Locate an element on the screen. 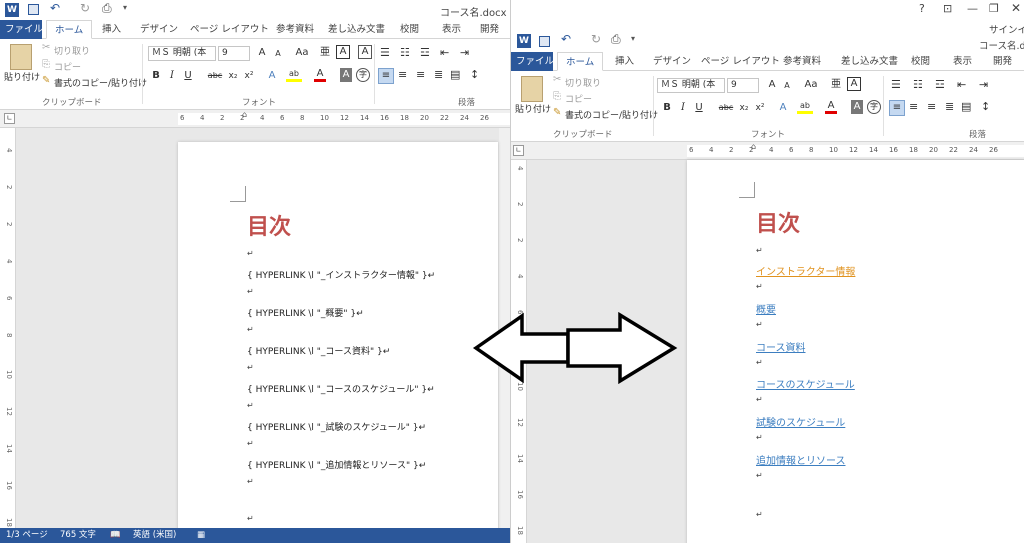  close-icon: ✕ is located at coordinates (1016, 8).